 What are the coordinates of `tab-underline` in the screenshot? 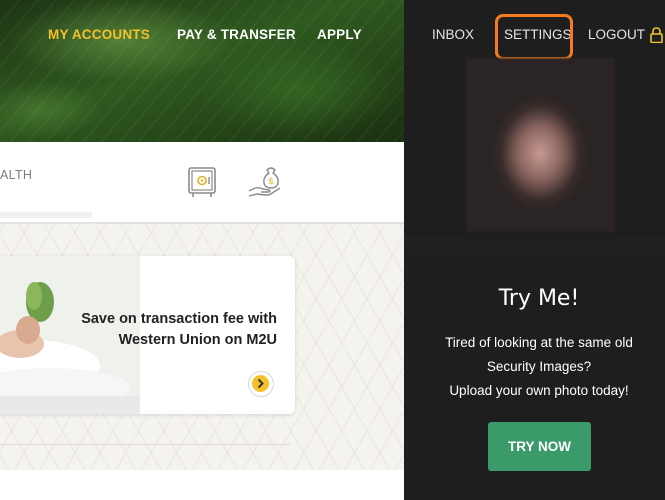 It's located at (46, 215).